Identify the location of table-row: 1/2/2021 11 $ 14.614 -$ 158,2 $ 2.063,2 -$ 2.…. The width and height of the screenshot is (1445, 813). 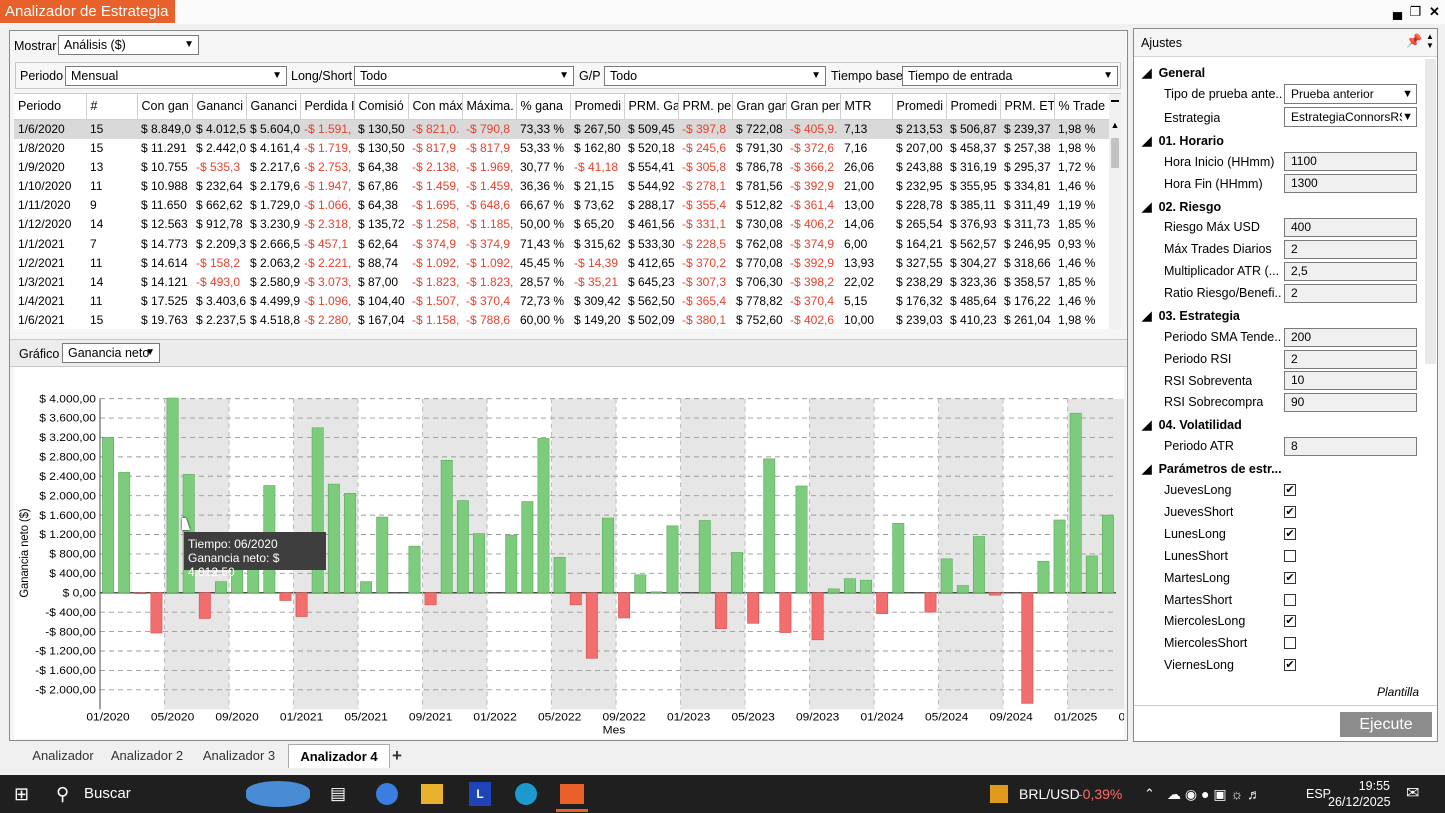
(562, 263).